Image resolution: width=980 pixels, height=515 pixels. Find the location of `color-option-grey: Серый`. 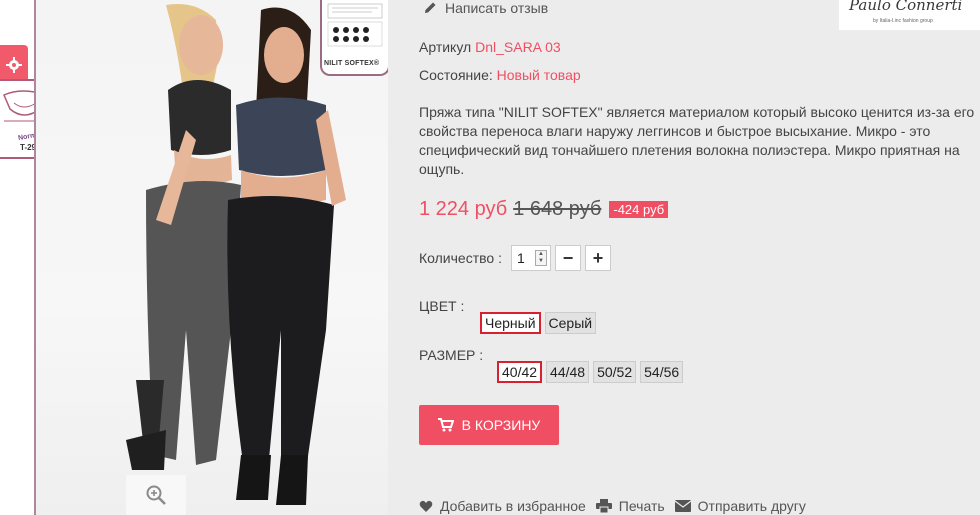

color-option-grey: Серый is located at coordinates (570, 323).